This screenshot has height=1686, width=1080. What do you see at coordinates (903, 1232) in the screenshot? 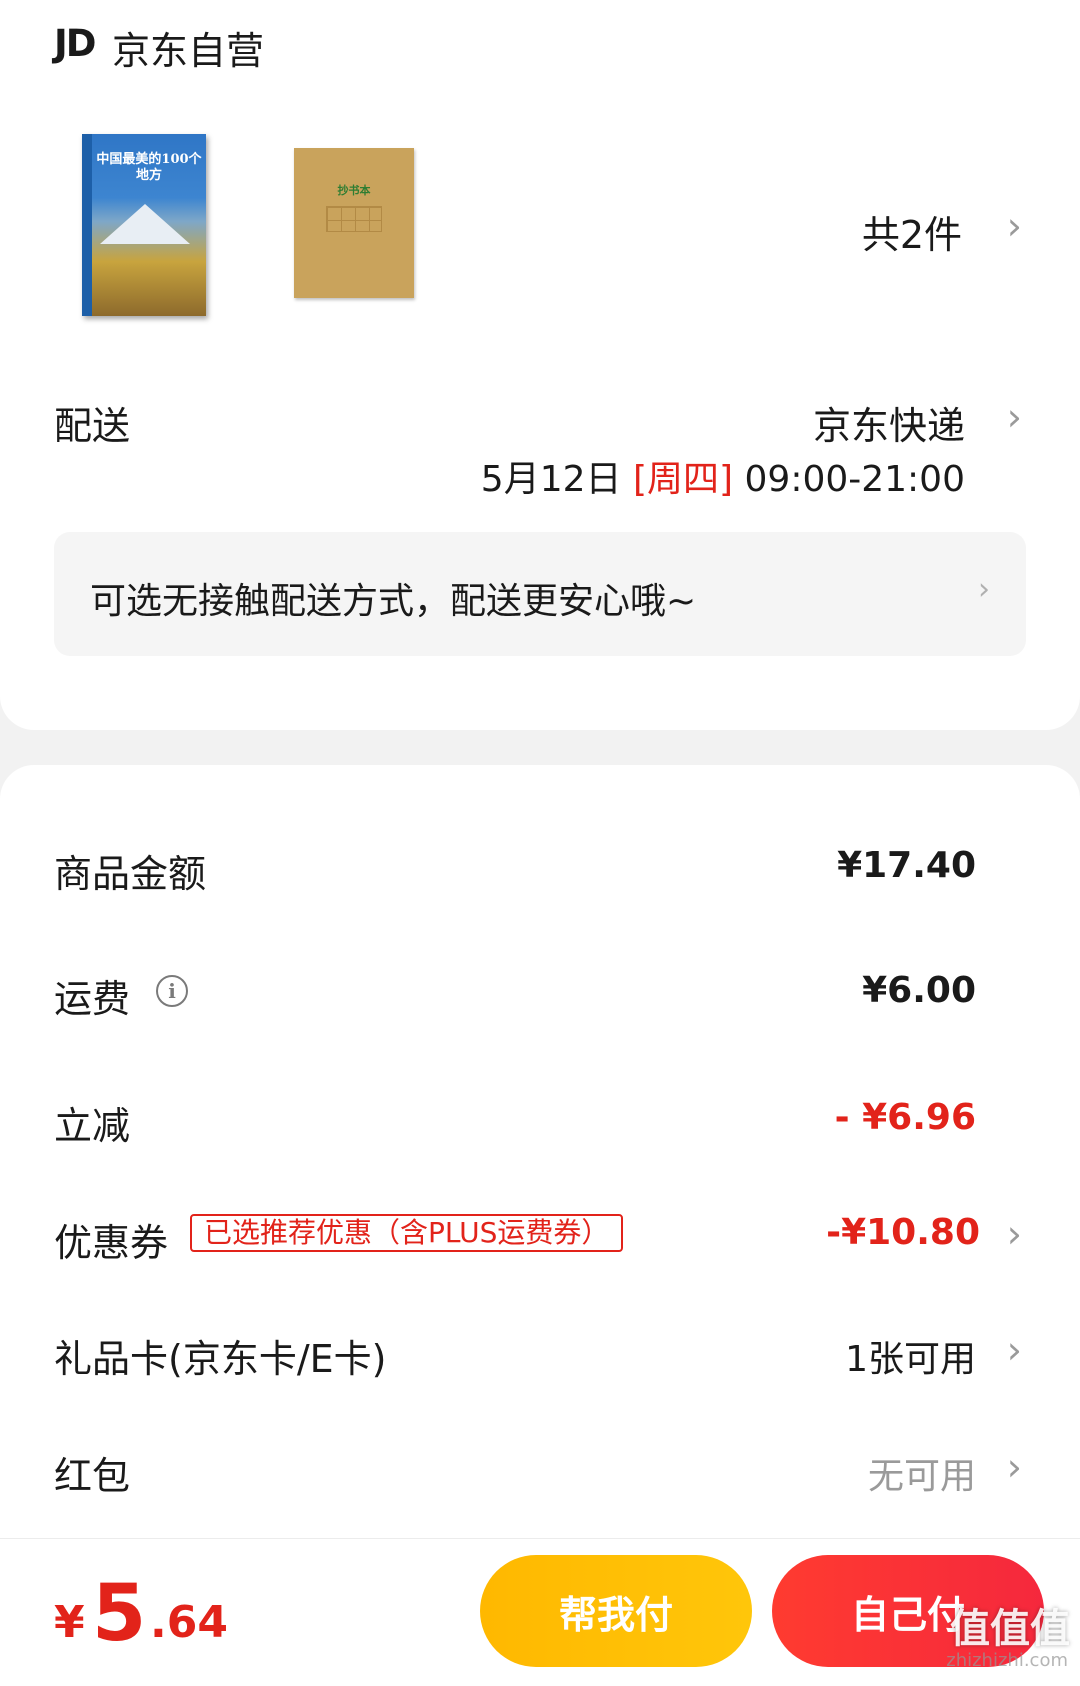
I see `coupon-value: -¥10.80` at bounding box center [903, 1232].